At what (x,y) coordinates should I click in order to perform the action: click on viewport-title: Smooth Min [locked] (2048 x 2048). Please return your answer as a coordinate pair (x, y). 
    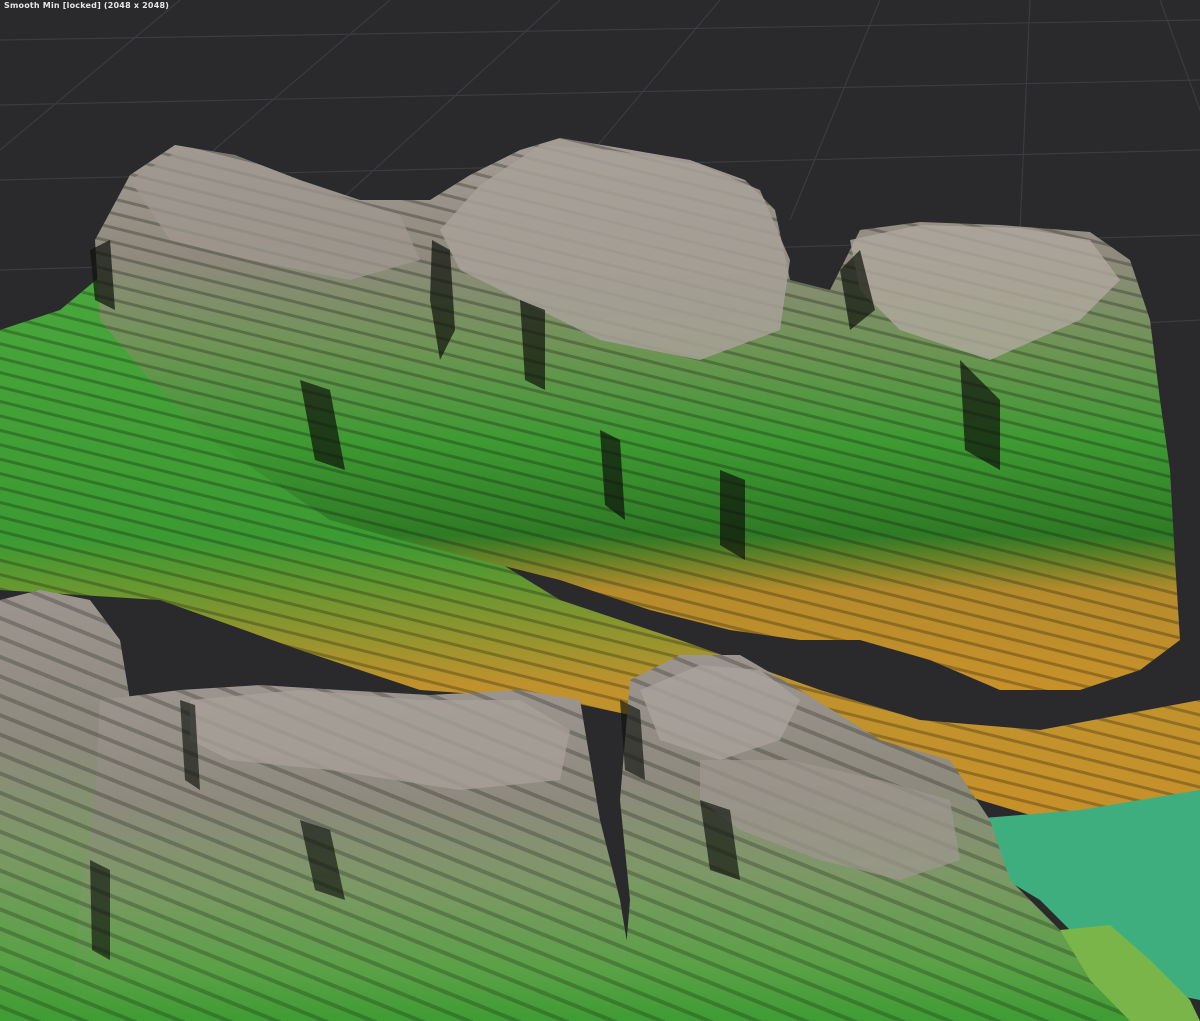
    Looking at the image, I should click on (87, 5).